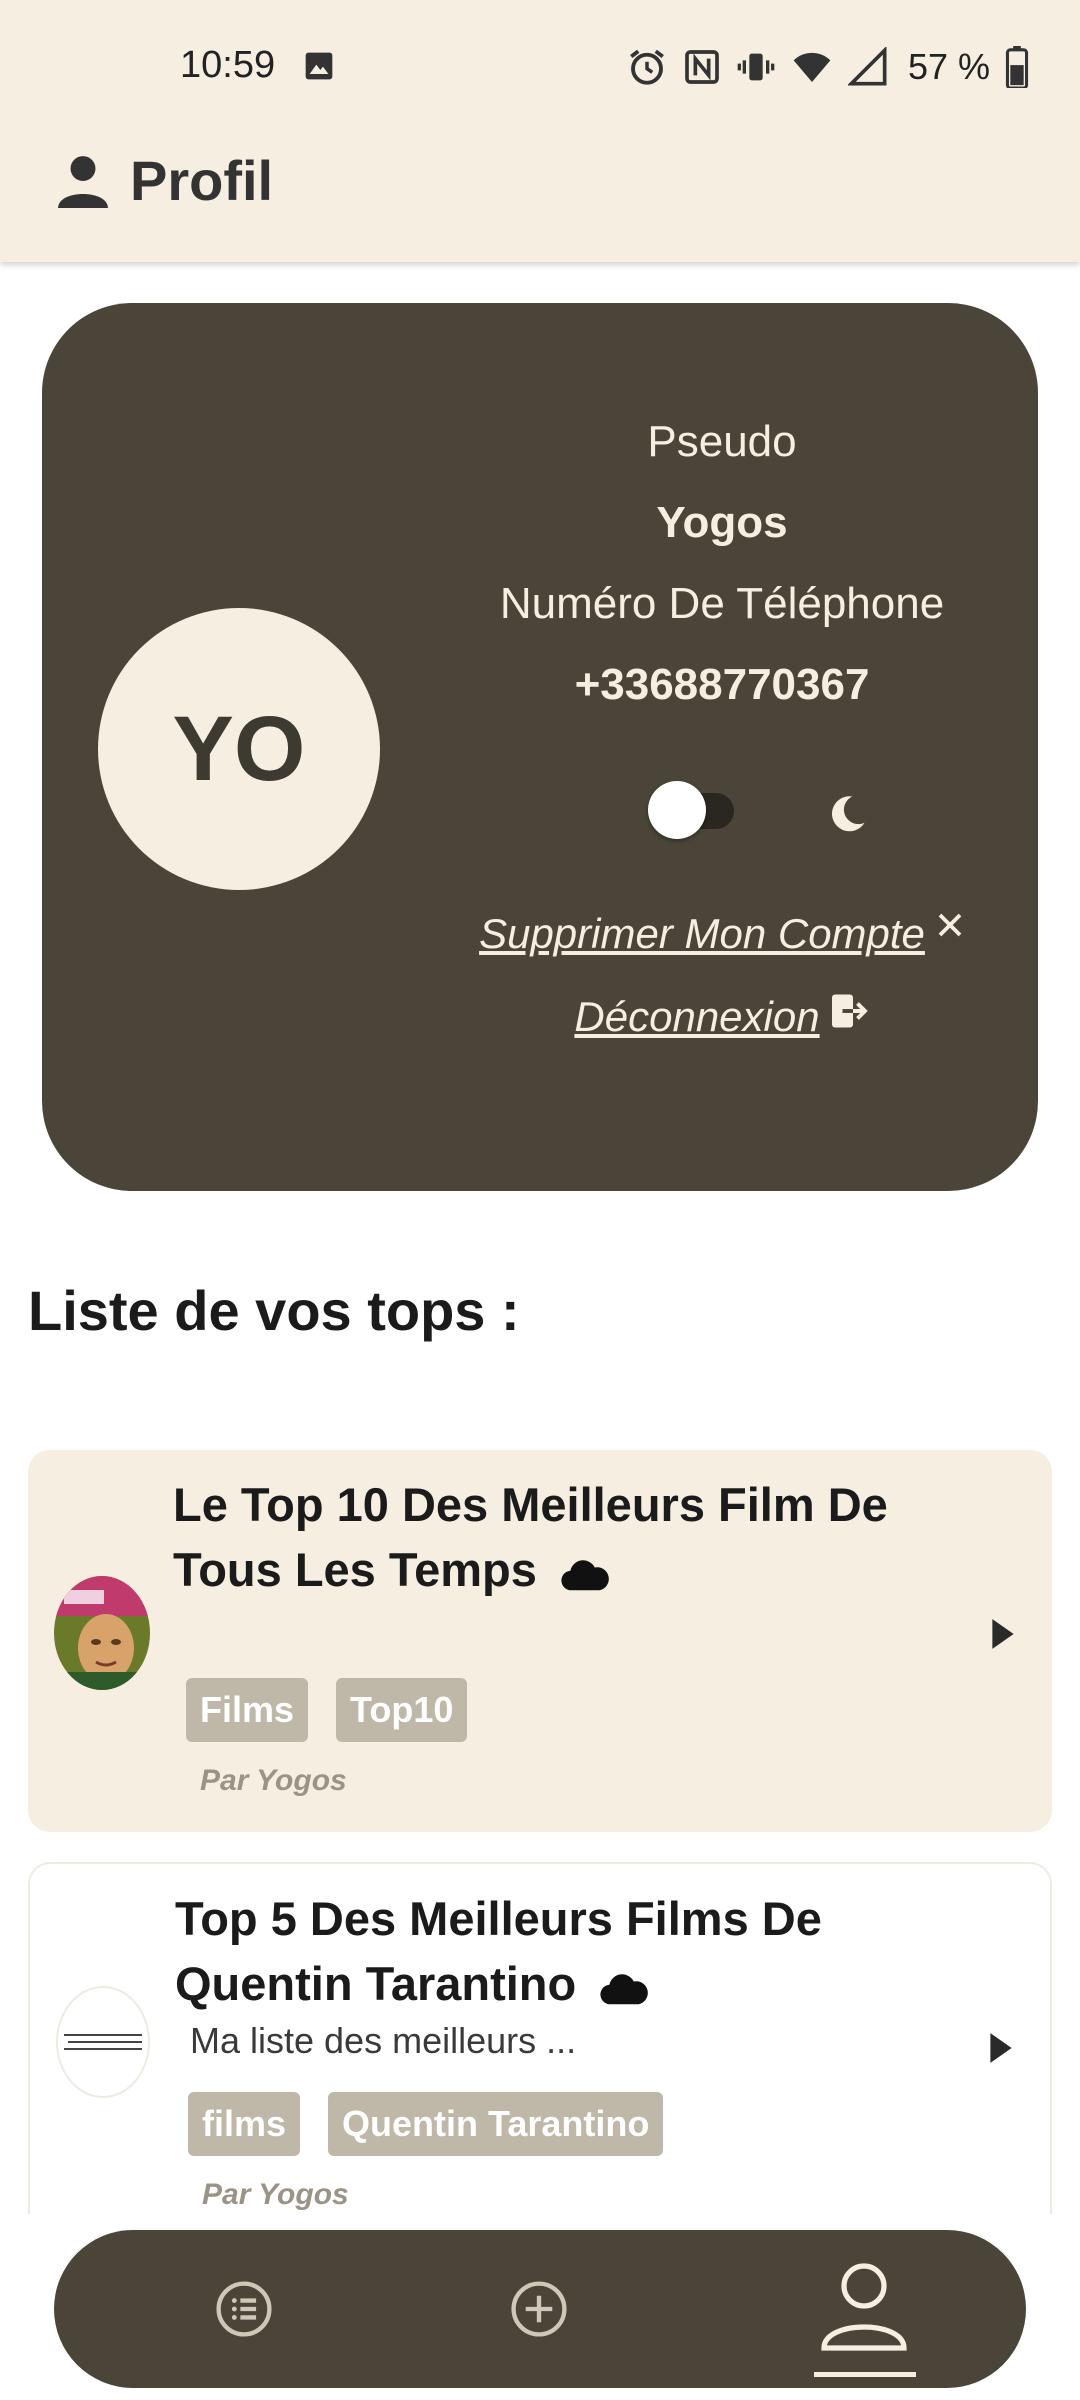 The width and height of the screenshot is (1080, 2400). Describe the element at coordinates (677, 810) in the screenshot. I see `toggle-knob` at that location.